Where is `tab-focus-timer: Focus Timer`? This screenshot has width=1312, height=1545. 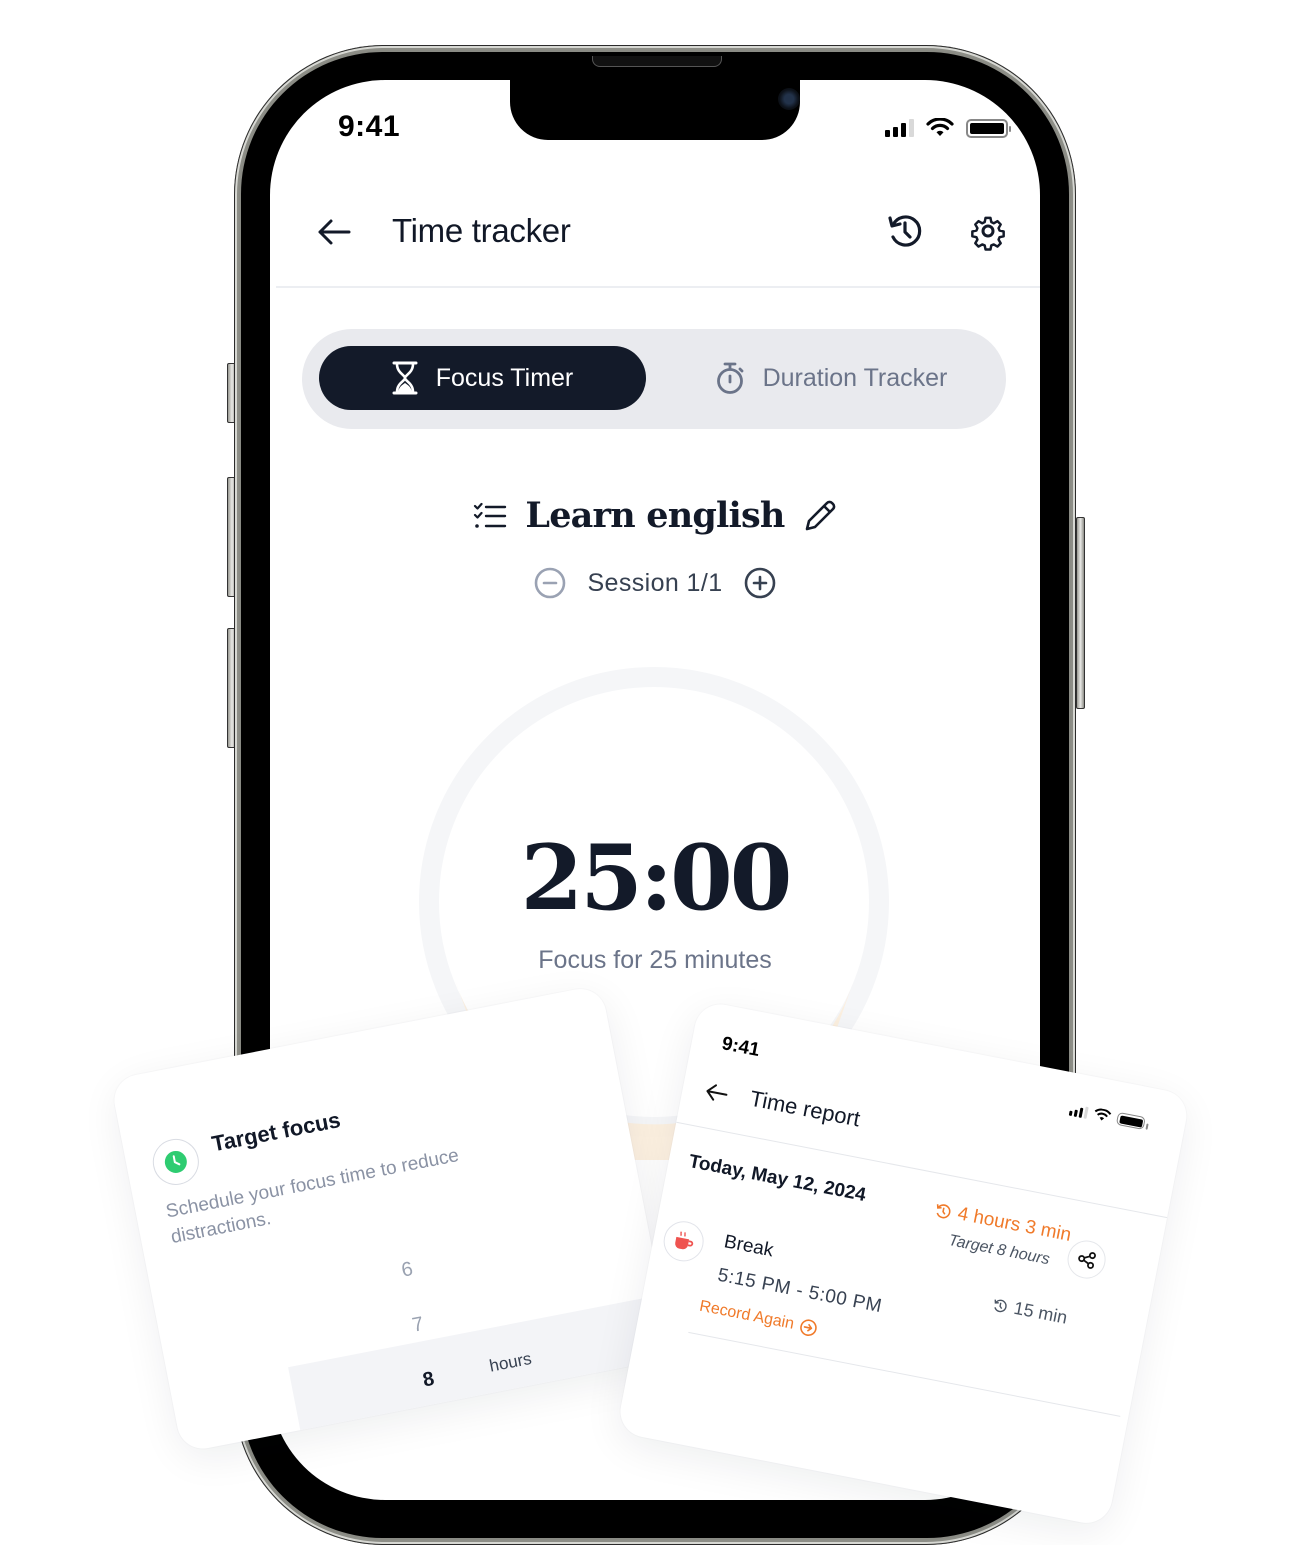
tab-focus-timer: Focus Timer is located at coordinates (482, 378).